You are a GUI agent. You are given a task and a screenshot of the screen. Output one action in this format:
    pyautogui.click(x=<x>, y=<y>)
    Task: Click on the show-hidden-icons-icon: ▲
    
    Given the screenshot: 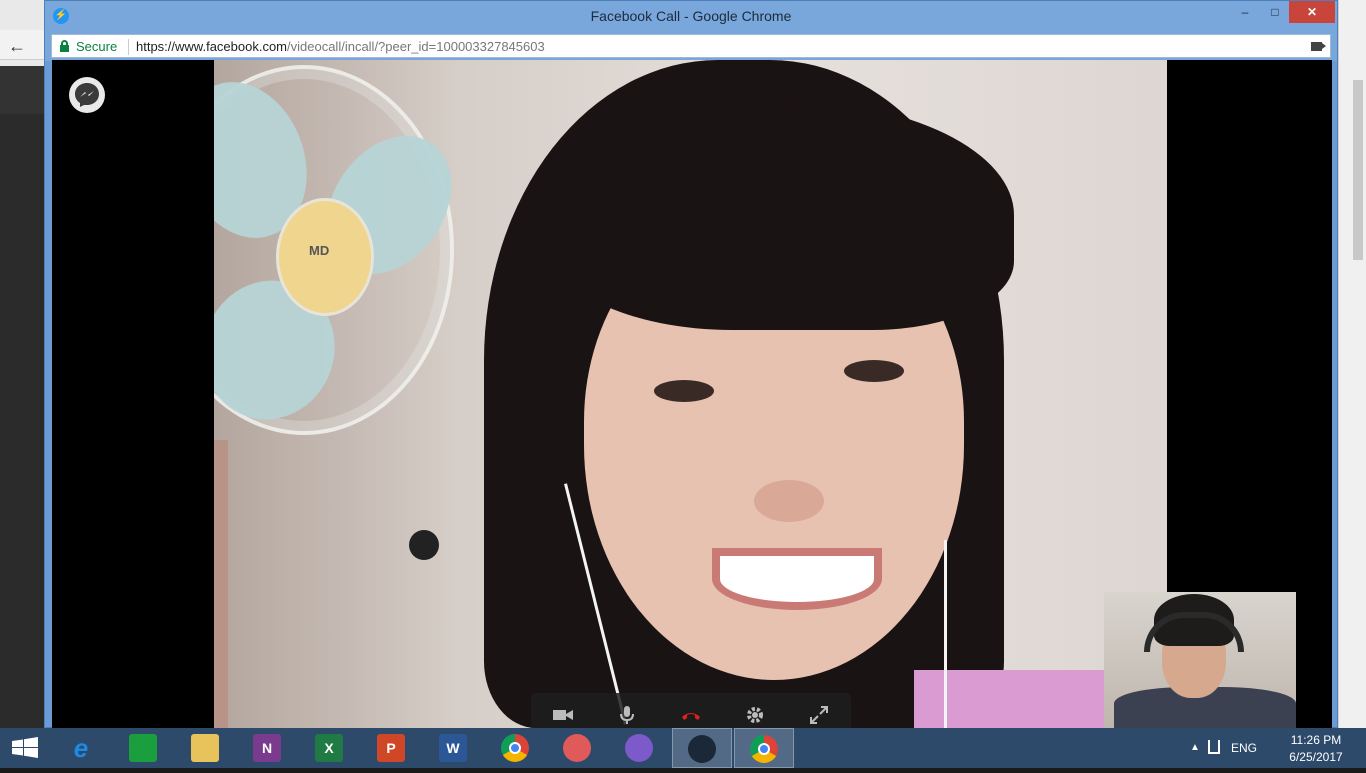 What is the action you would take?
    pyautogui.click(x=1195, y=747)
    